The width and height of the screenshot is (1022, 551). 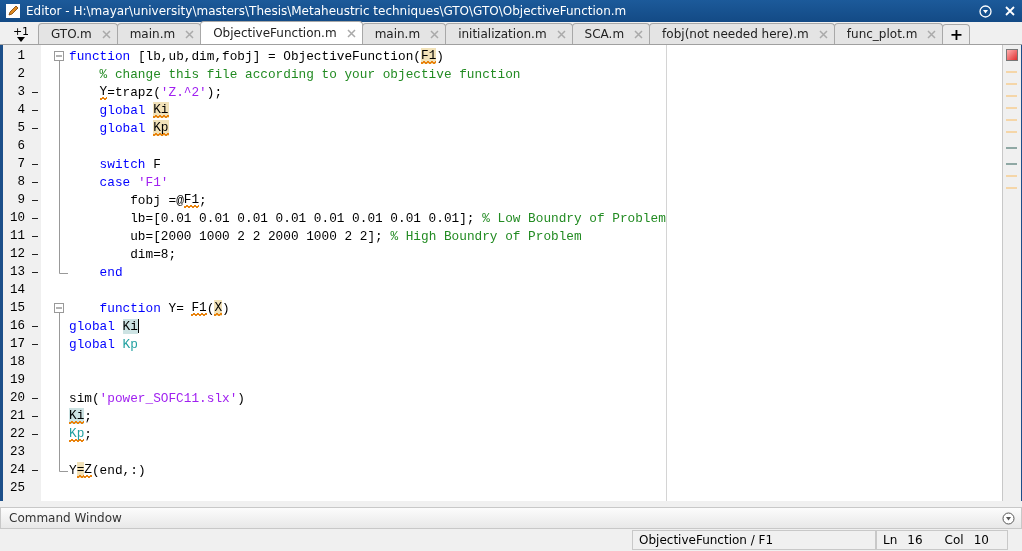 What do you see at coordinates (20, 56) in the screenshot?
I see `line-number: 1` at bounding box center [20, 56].